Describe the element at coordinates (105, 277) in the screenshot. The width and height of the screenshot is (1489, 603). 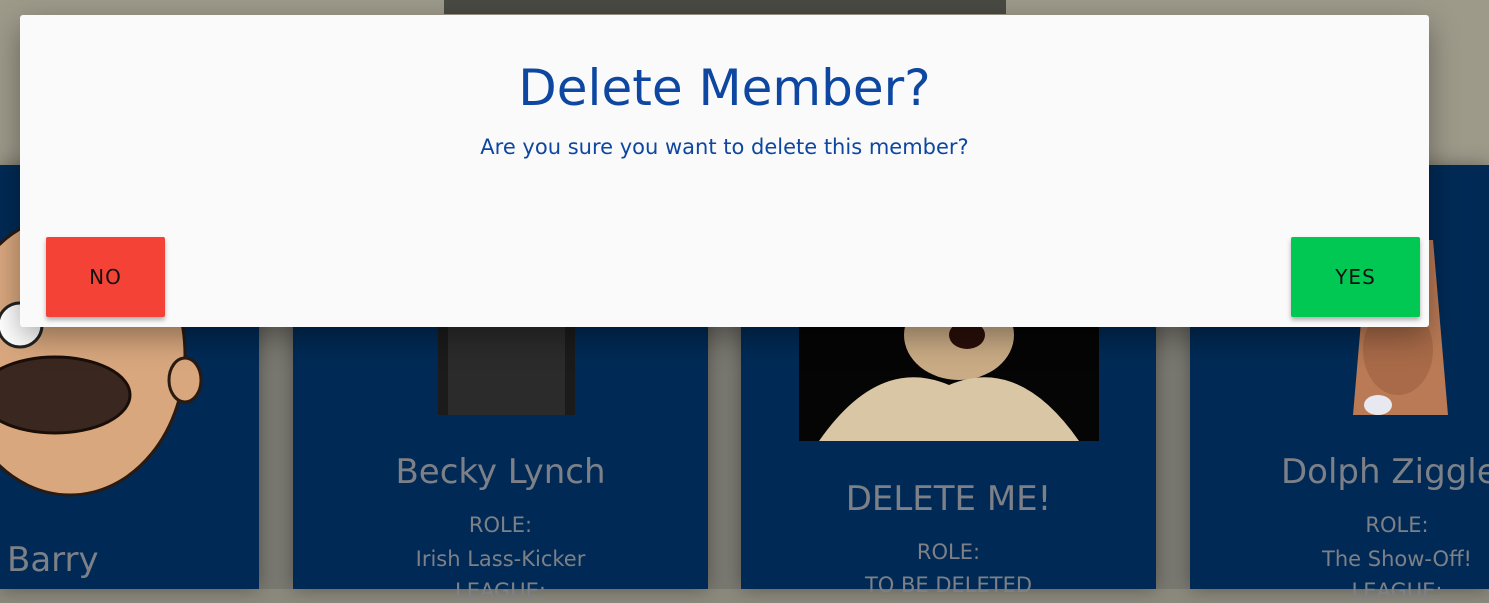
I see `no-button: NO` at that location.